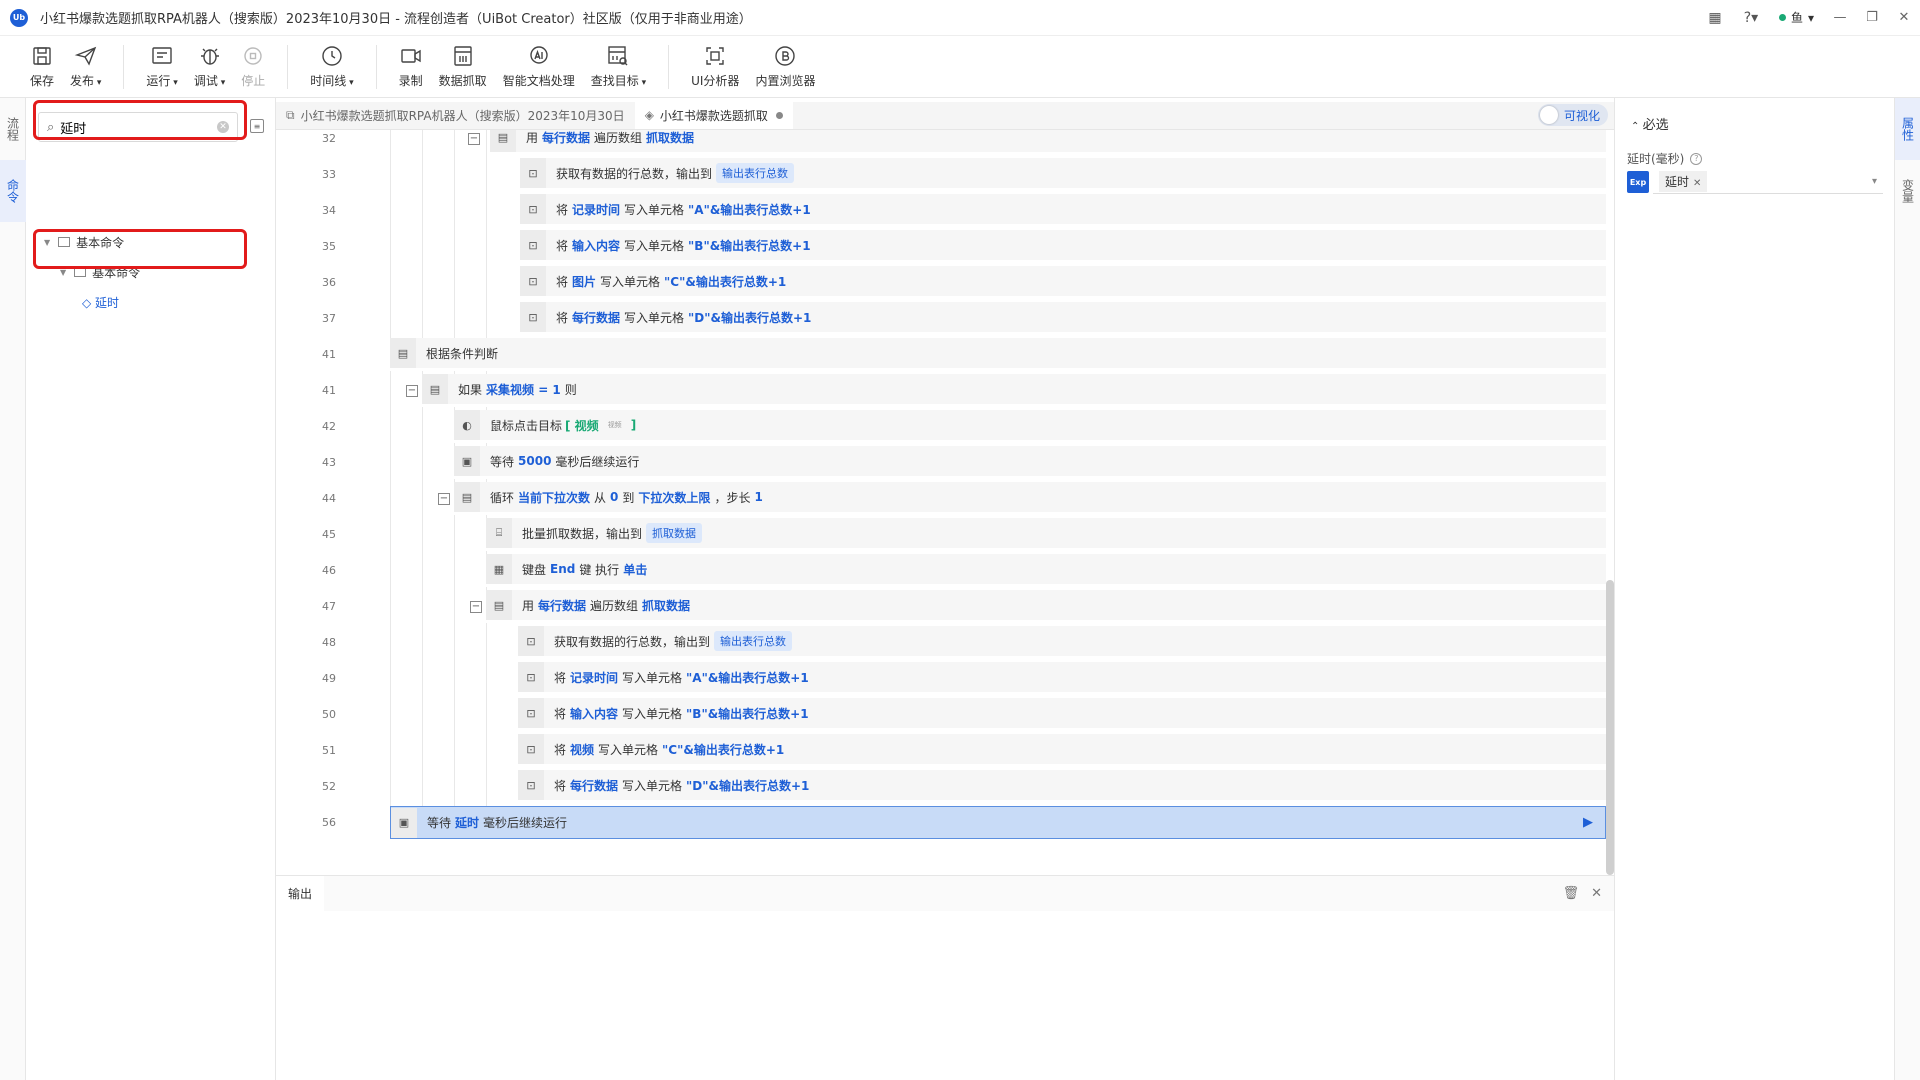 The width and height of the screenshot is (1920, 1080). Describe the element at coordinates (463, 67) in the screenshot. I see `data-scrape-button: 数据抓取` at that location.